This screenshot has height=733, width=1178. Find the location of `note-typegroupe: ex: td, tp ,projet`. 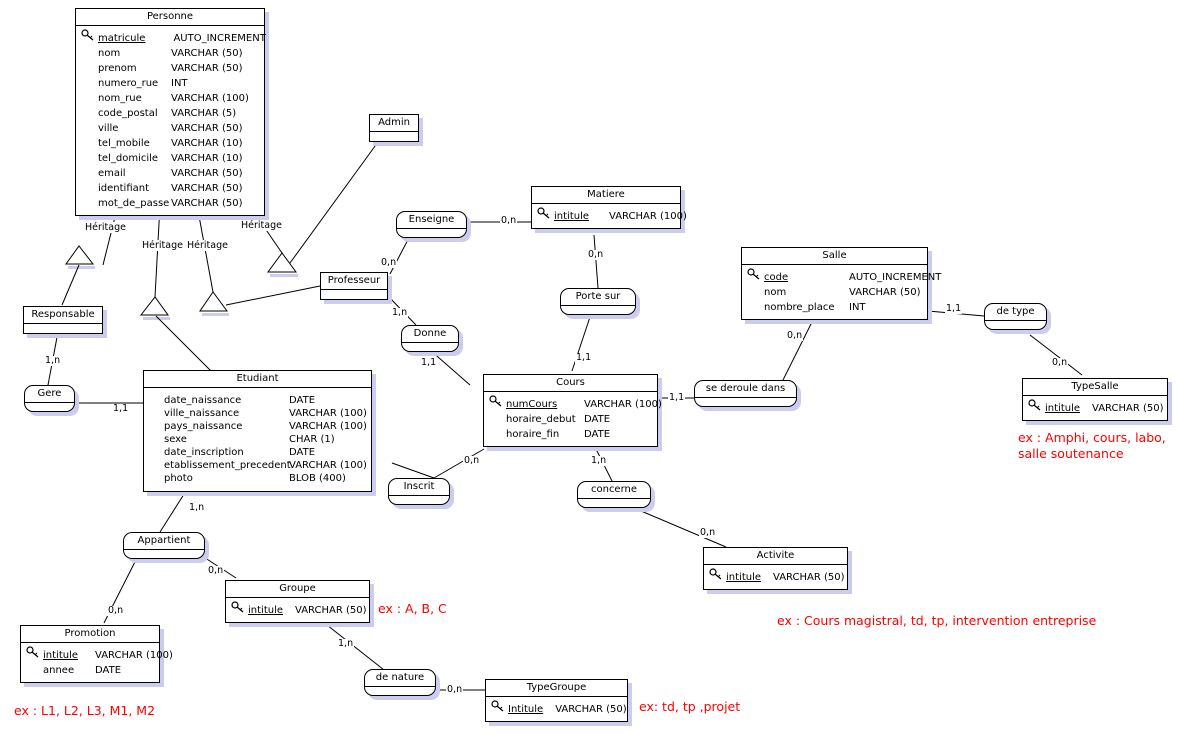

note-typegroupe: ex: td, tp ,projet is located at coordinates (690, 706).